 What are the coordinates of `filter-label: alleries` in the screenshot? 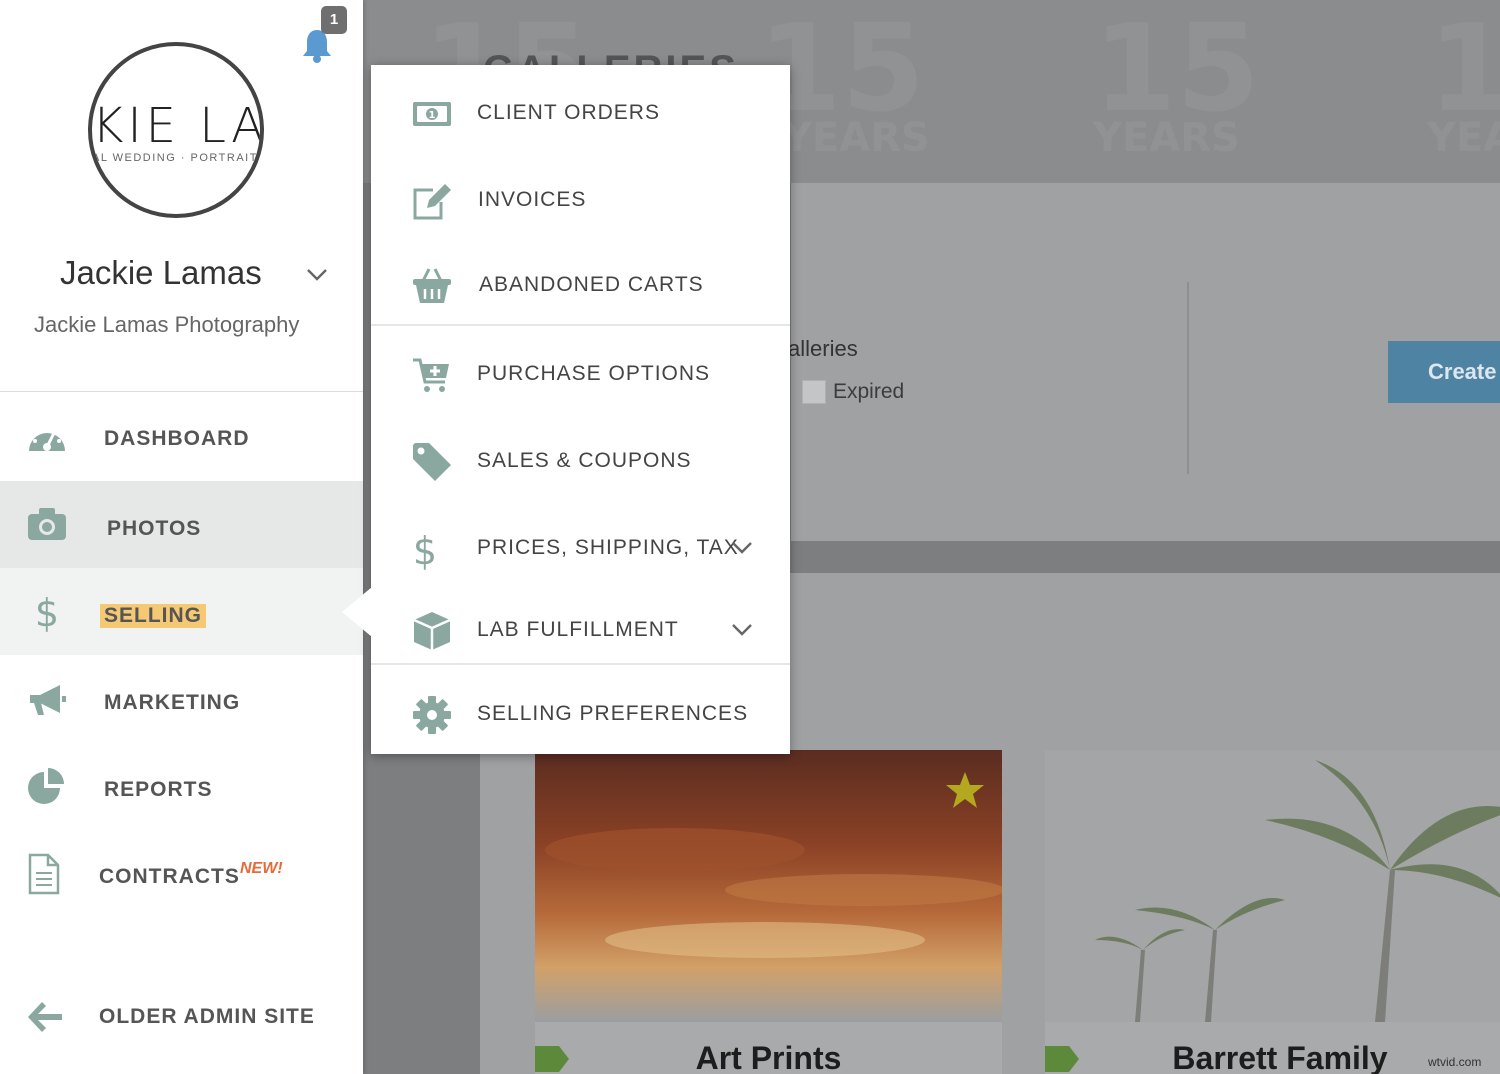 It's located at (823, 348).